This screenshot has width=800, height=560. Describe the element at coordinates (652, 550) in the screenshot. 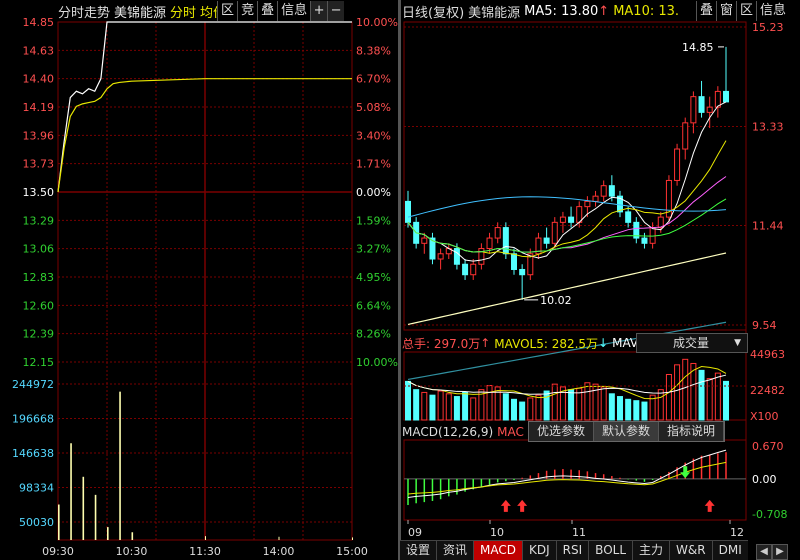

I see `tab-main-force: 主力` at that location.